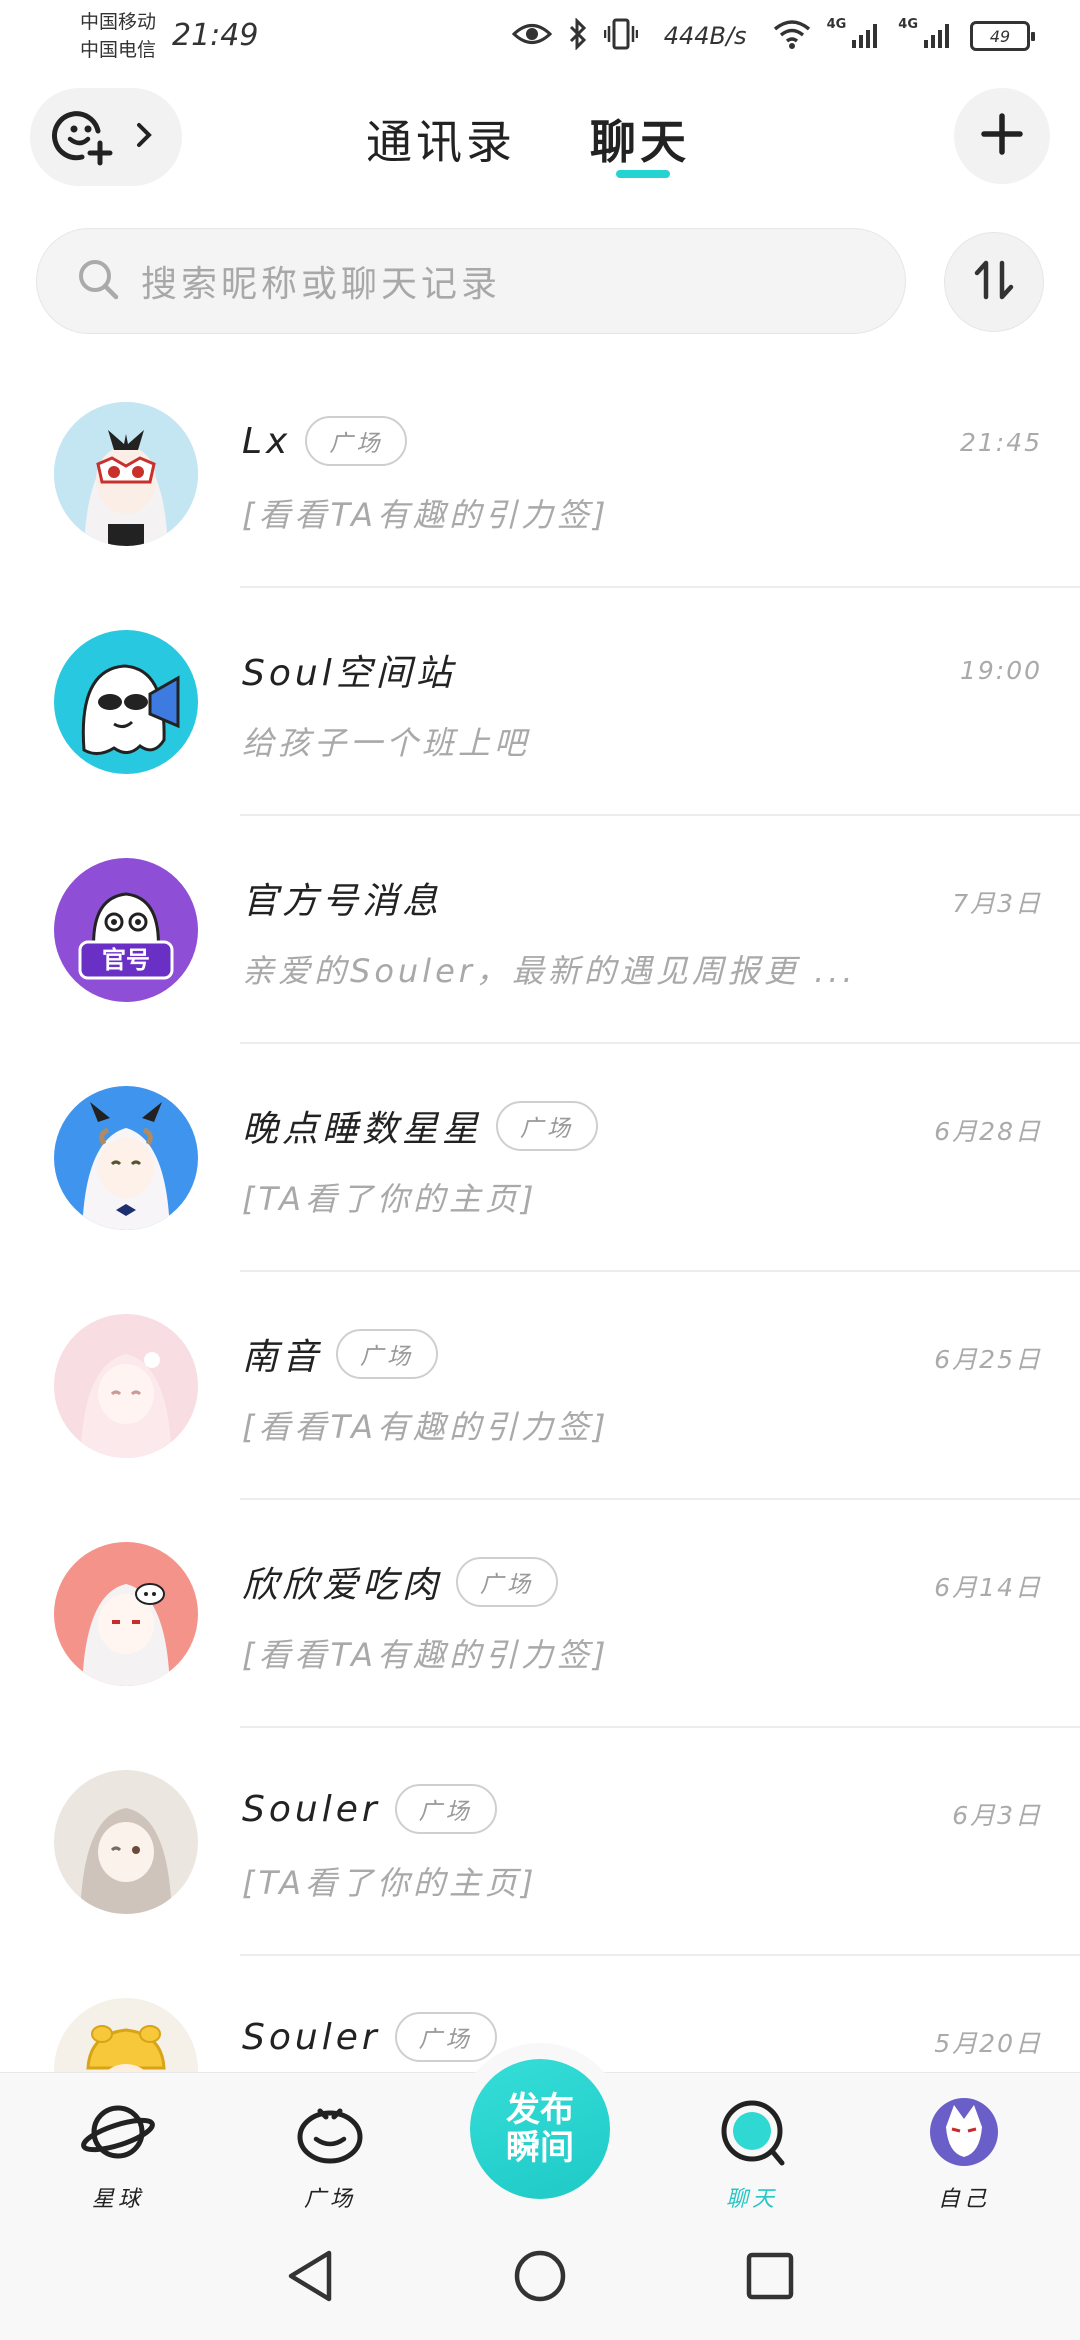  I want to click on chat-time: 7月3日, so click(997, 903).